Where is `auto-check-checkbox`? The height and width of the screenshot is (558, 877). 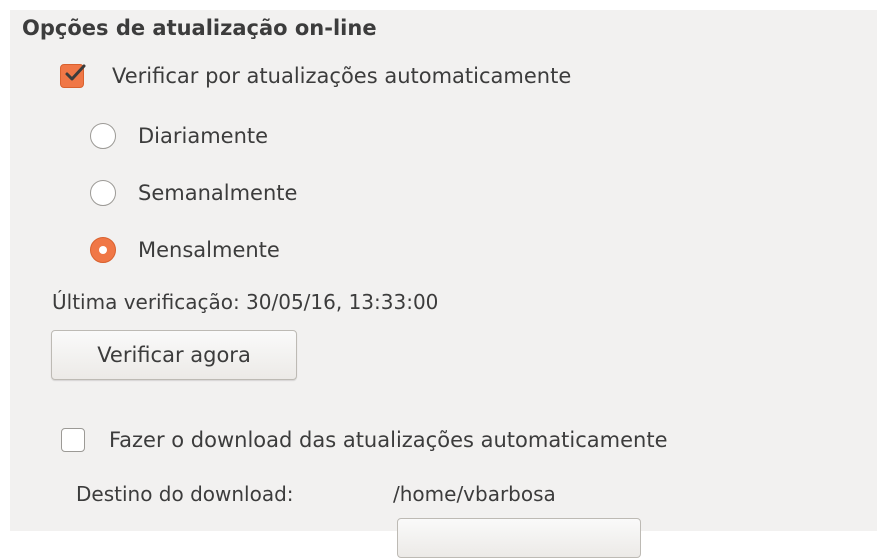
auto-check-checkbox is located at coordinates (73, 76).